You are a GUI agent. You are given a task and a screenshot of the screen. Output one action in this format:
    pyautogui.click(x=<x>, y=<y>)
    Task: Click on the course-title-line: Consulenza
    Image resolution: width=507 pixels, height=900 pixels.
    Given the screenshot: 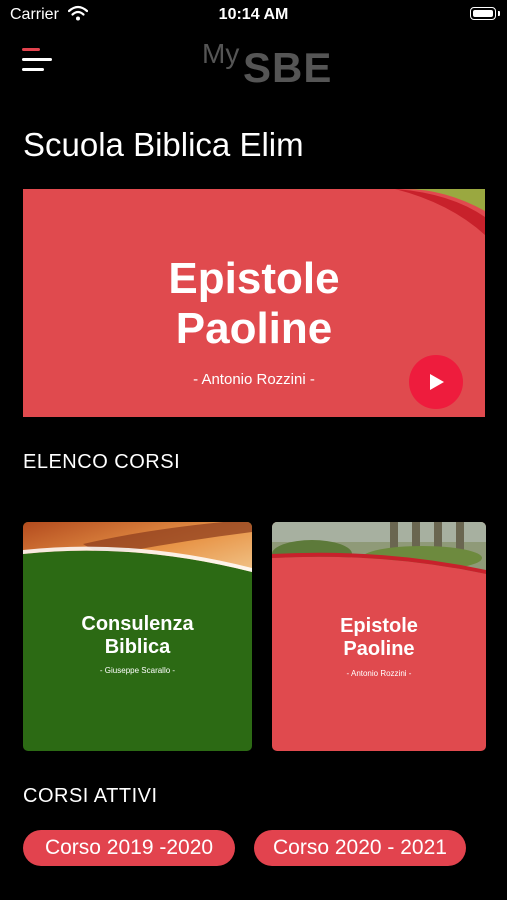 What is the action you would take?
    pyautogui.click(x=137, y=624)
    